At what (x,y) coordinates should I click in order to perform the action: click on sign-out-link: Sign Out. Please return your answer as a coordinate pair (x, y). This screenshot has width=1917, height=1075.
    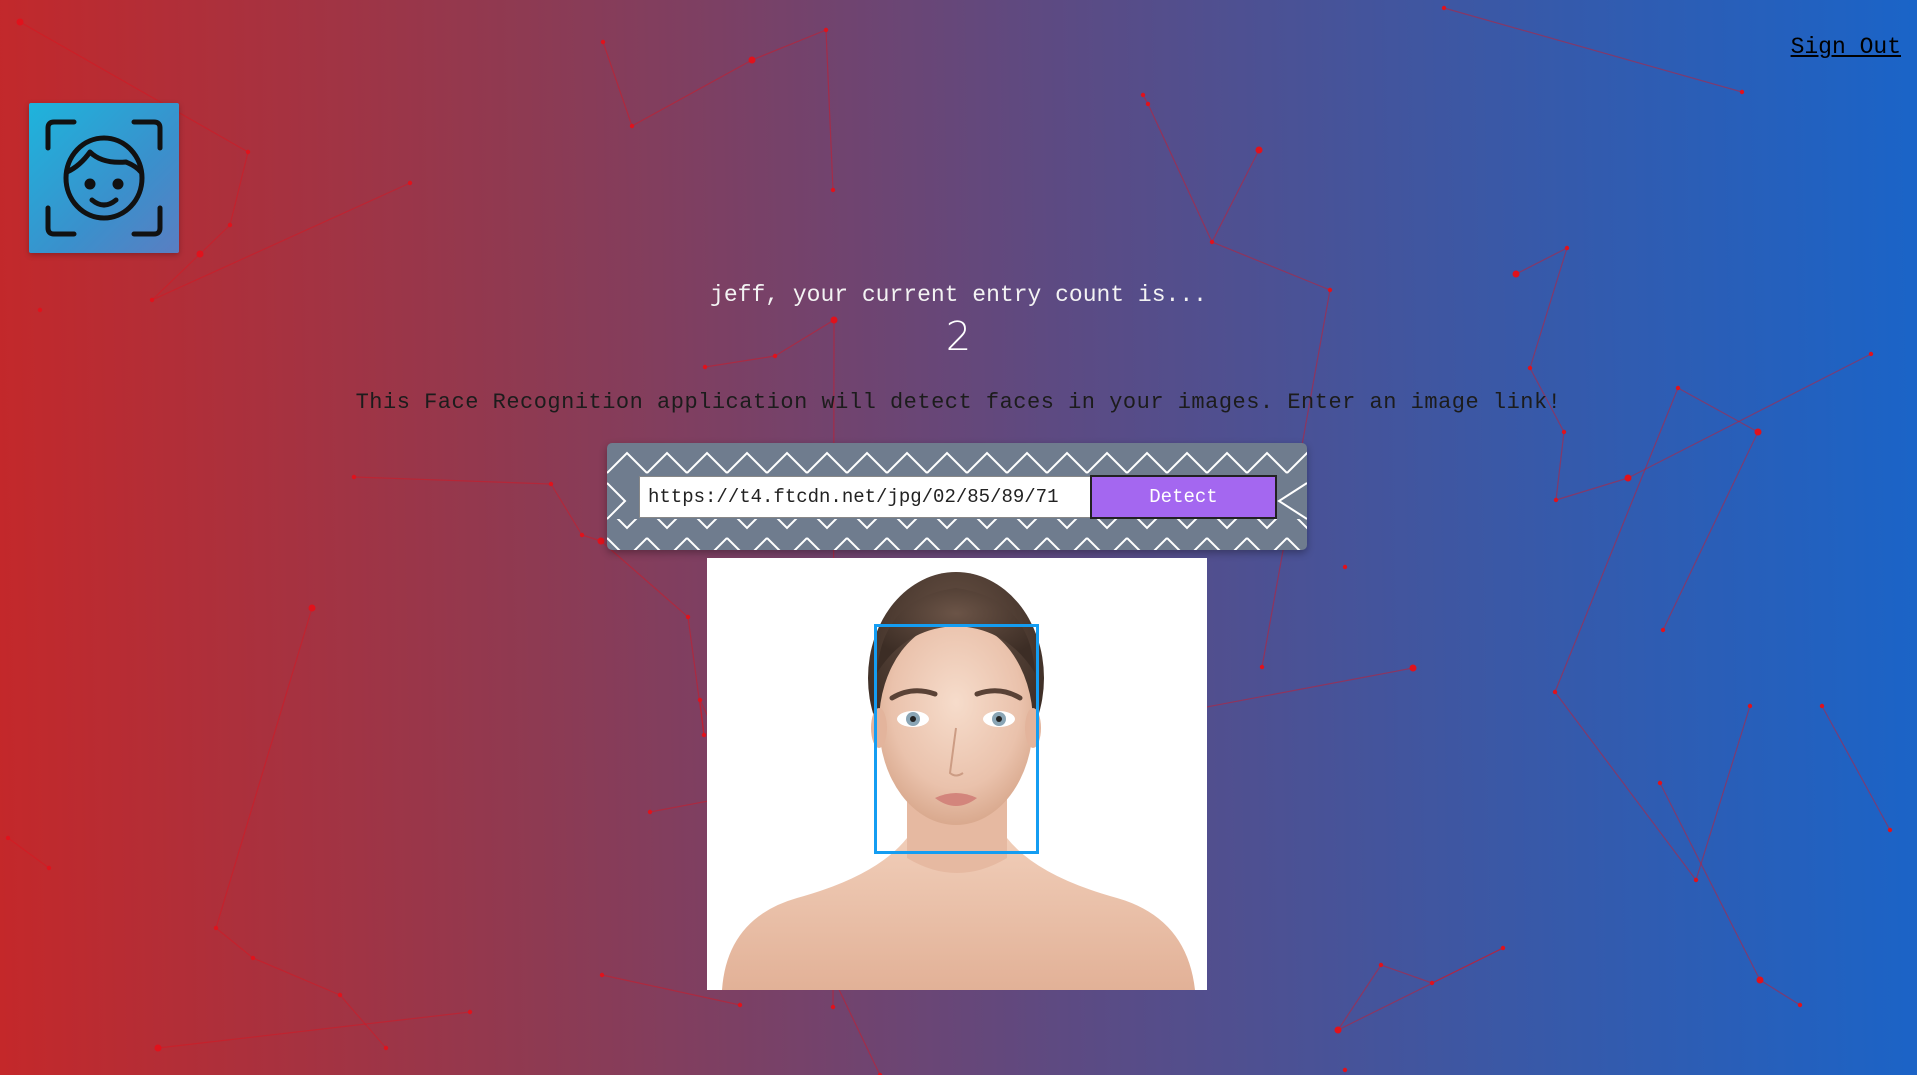
    Looking at the image, I should click on (1846, 47).